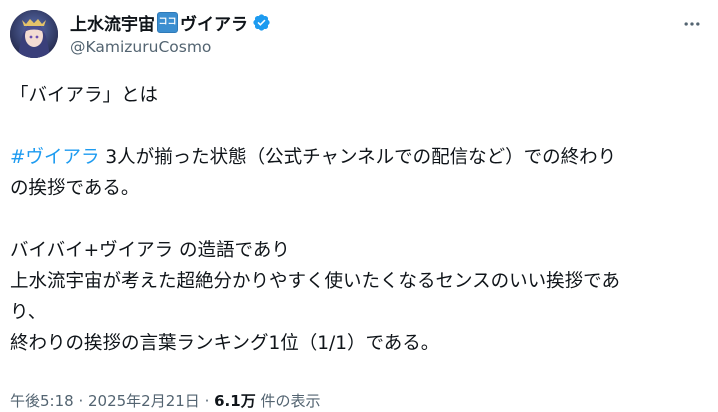 Image resolution: width=718 pixels, height=412 pixels. Describe the element at coordinates (144, 401) in the screenshot. I see `tweet-date: 2025年2月21日` at that location.